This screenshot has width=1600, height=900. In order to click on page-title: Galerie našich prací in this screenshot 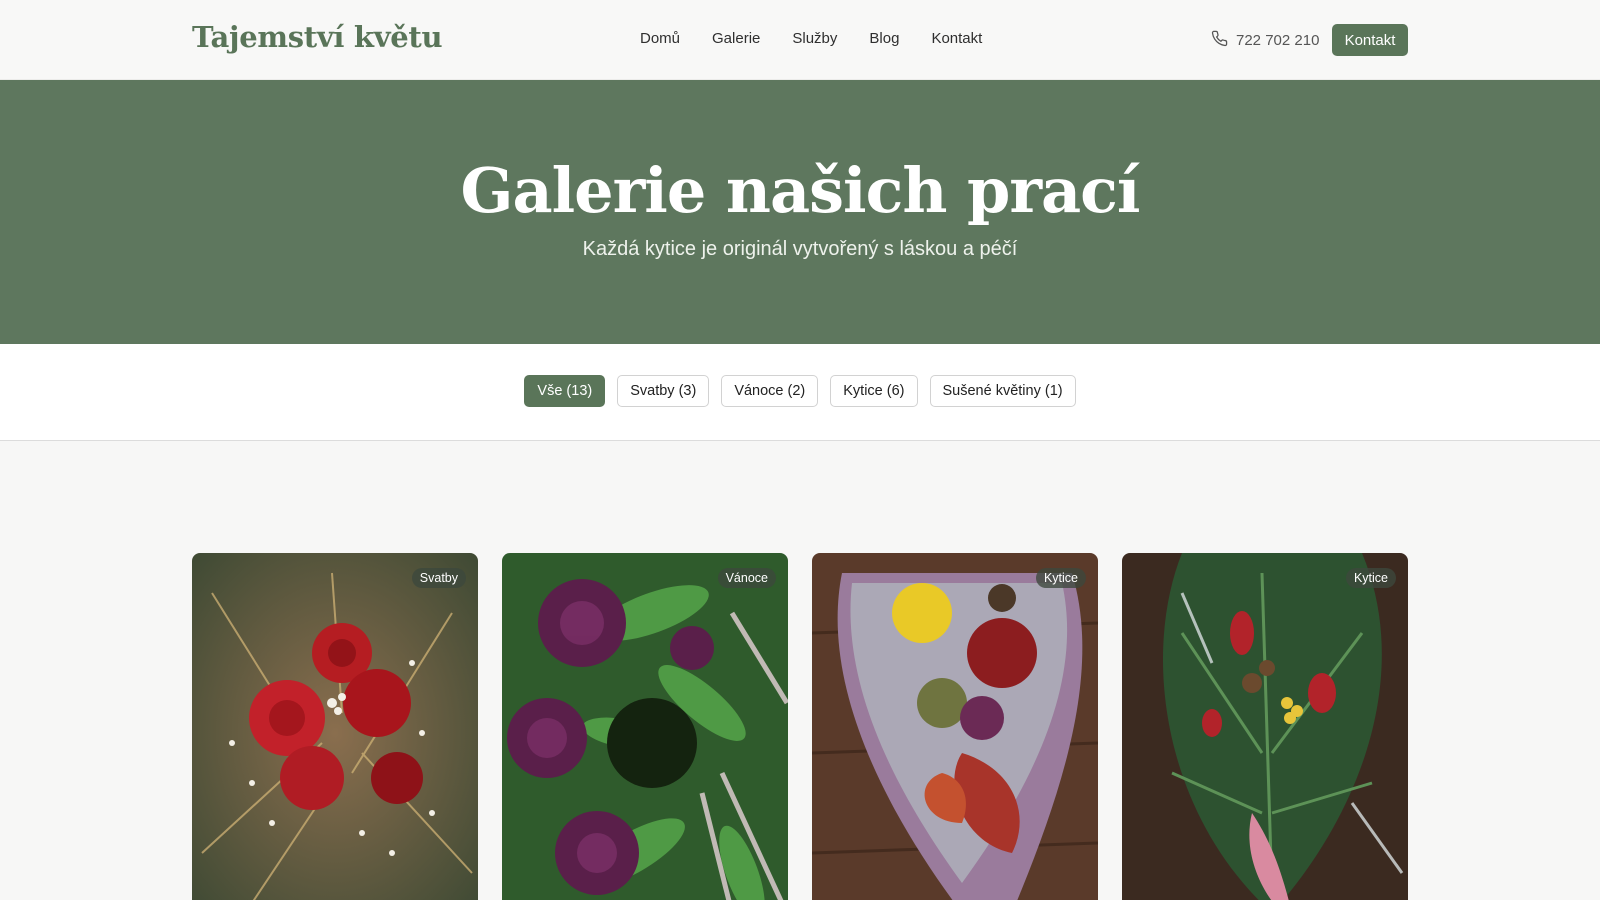, I will do `click(800, 190)`.